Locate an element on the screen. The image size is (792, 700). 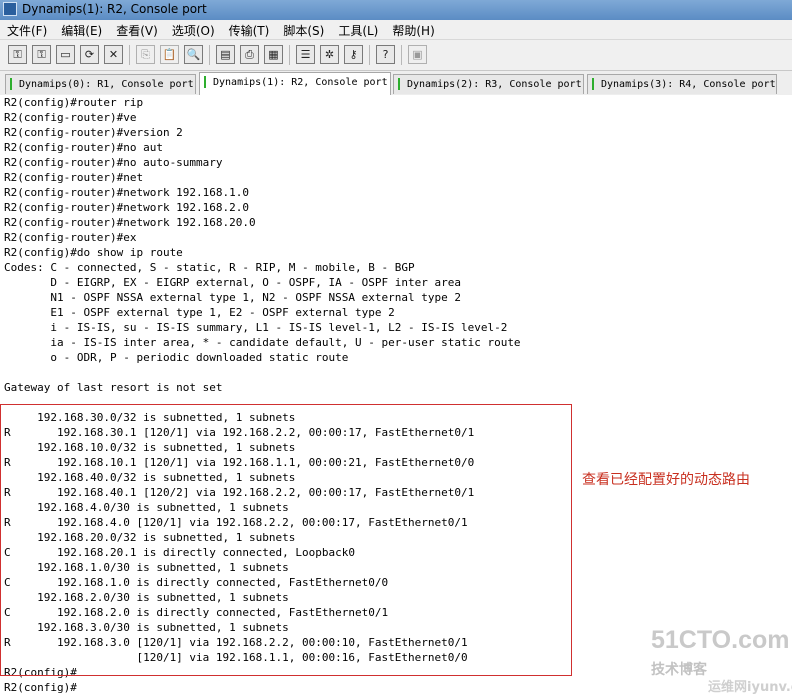
tab-session-2: Dynamips(2): R3, Console port is located at coordinates (488, 84).